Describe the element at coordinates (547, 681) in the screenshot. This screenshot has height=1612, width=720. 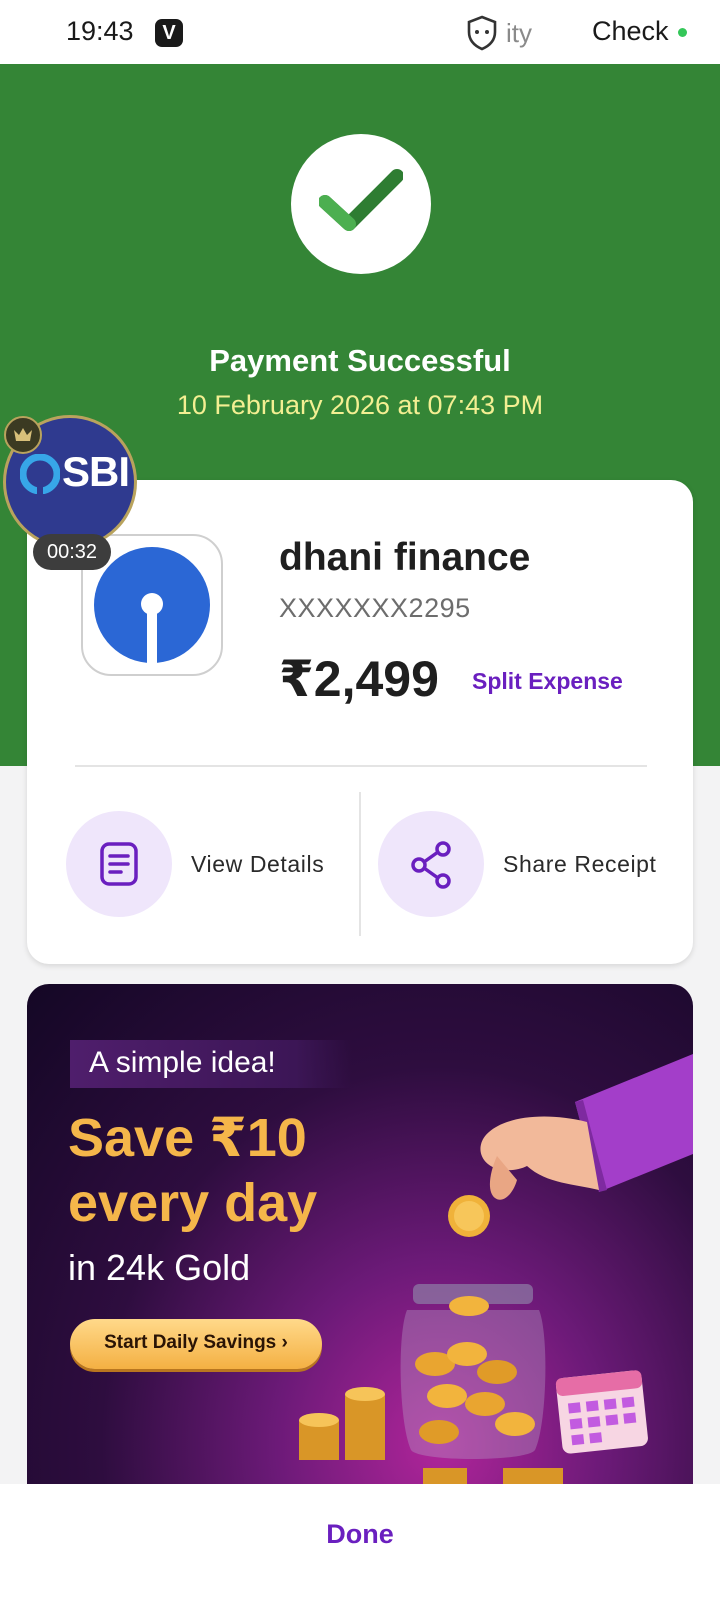
I see `split-expense-link: Split Expense` at that location.